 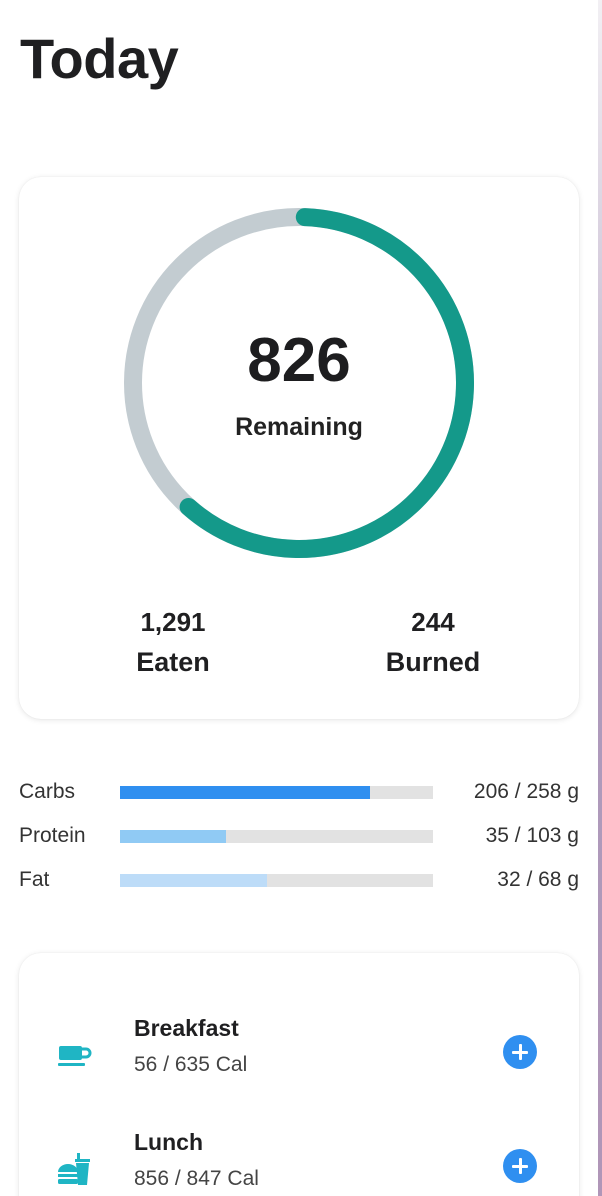 I want to click on macro-row-carbs: Carbs 206 / 258 g, so click(x=299, y=798).